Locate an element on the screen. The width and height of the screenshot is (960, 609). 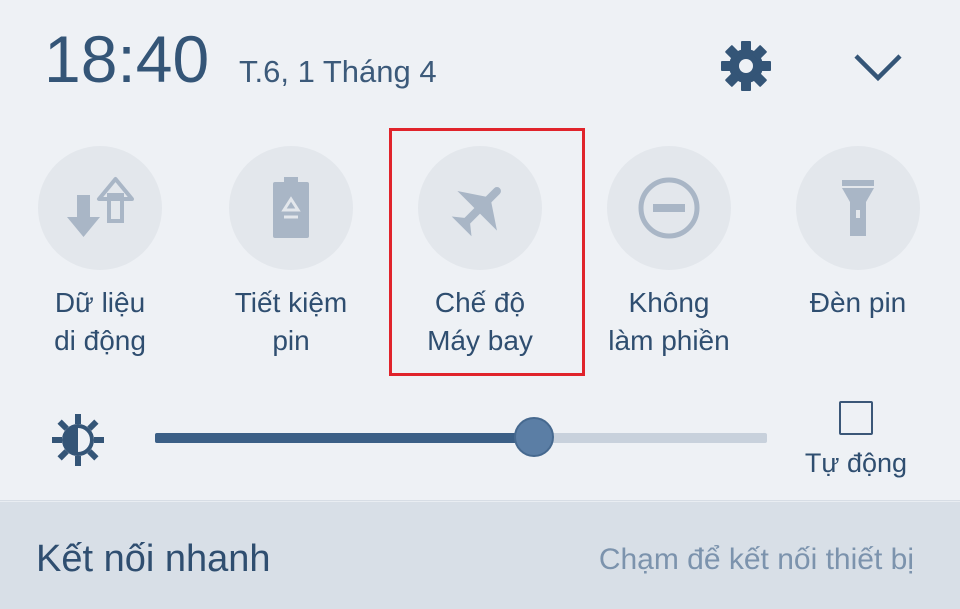
tile-battery-saver-label: Tiết kiệm pin is located at coordinates (291, 322).